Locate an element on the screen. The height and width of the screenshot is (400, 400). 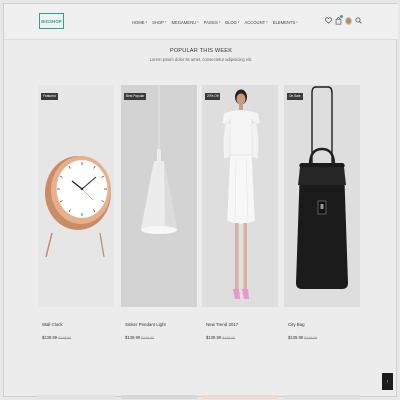
nav-elements: ELEMENTS ▾ is located at coordinates (285, 22).